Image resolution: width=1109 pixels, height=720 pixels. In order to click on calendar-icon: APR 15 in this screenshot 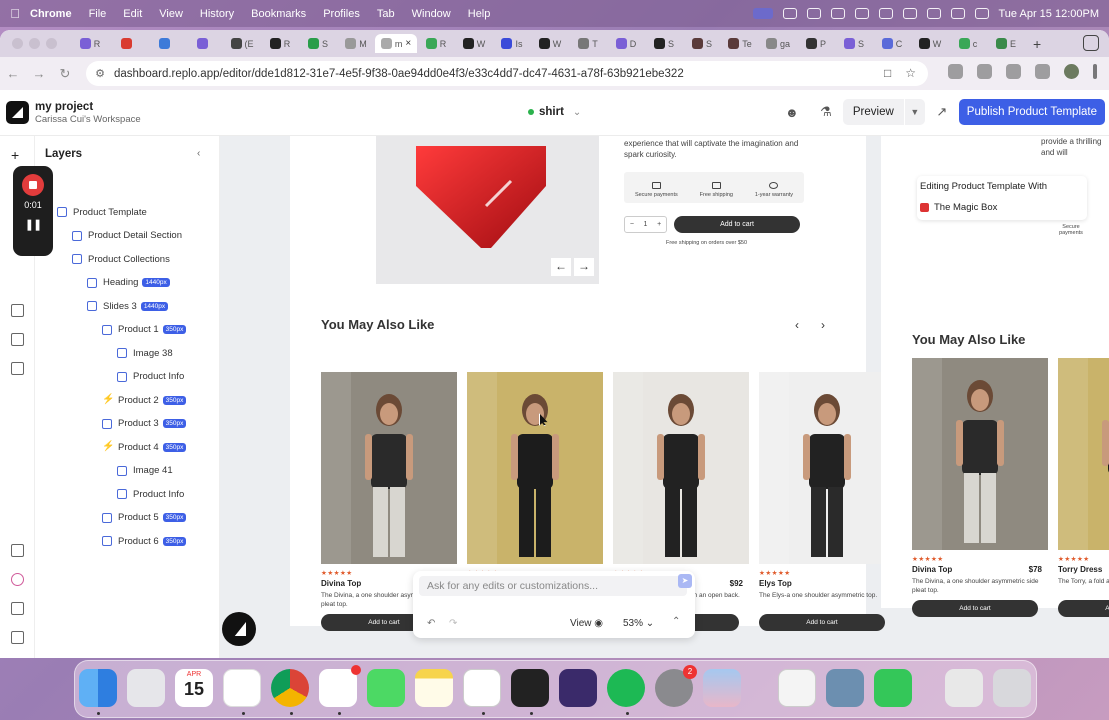, I will do `click(194, 688)`.